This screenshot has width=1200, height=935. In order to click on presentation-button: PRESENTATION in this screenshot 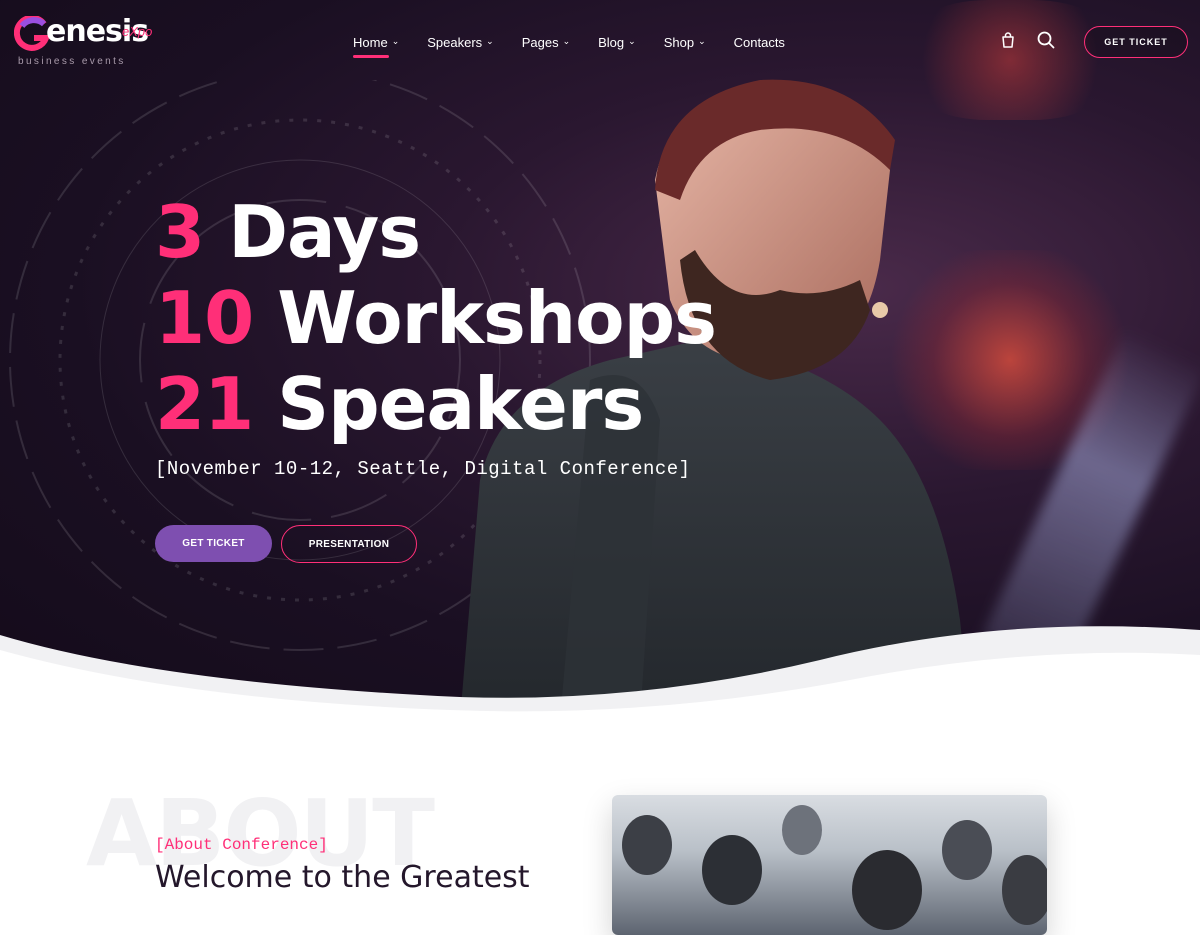, I will do `click(349, 544)`.